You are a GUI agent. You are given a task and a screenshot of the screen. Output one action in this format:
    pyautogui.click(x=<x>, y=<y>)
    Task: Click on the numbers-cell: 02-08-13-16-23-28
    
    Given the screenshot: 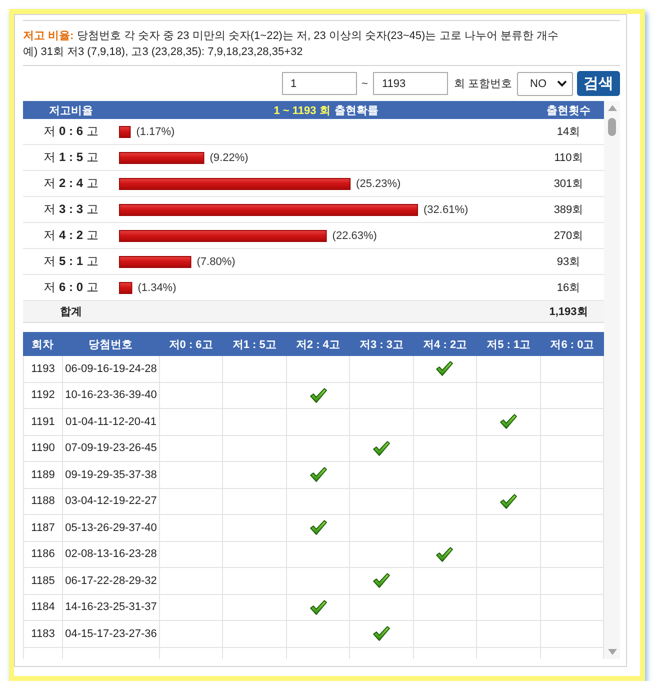 What is the action you would take?
    pyautogui.click(x=111, y=554)
    